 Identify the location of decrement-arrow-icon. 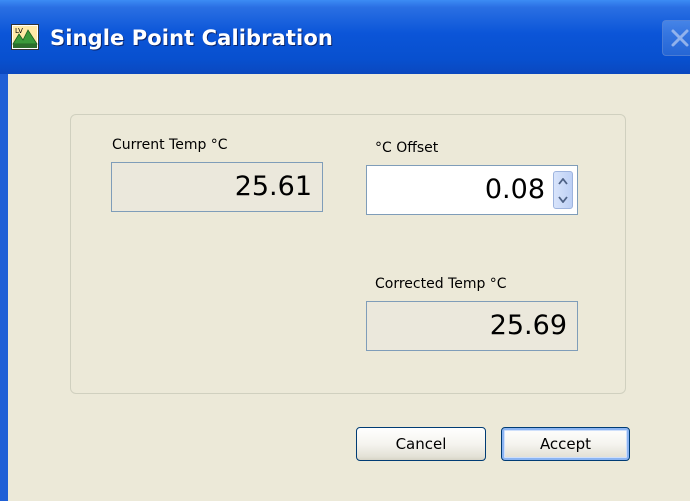
(563, 199).